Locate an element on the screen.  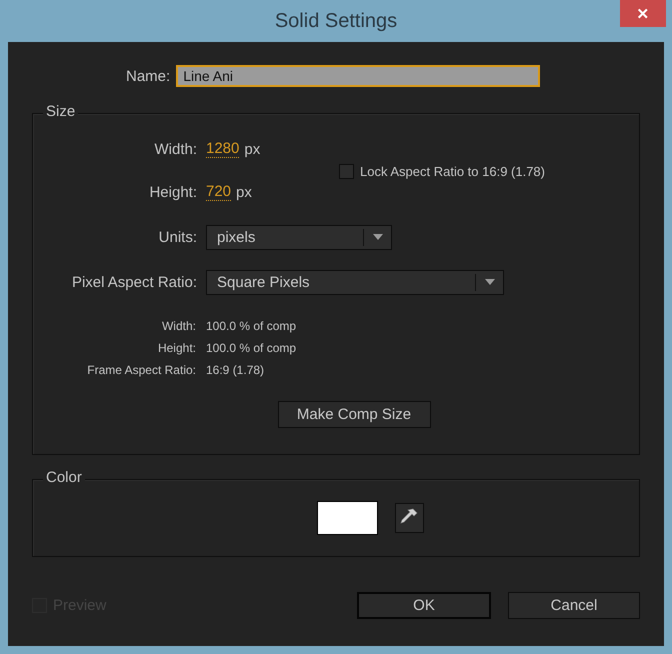
close-button: ✕ is located at coordinates (643, 13).